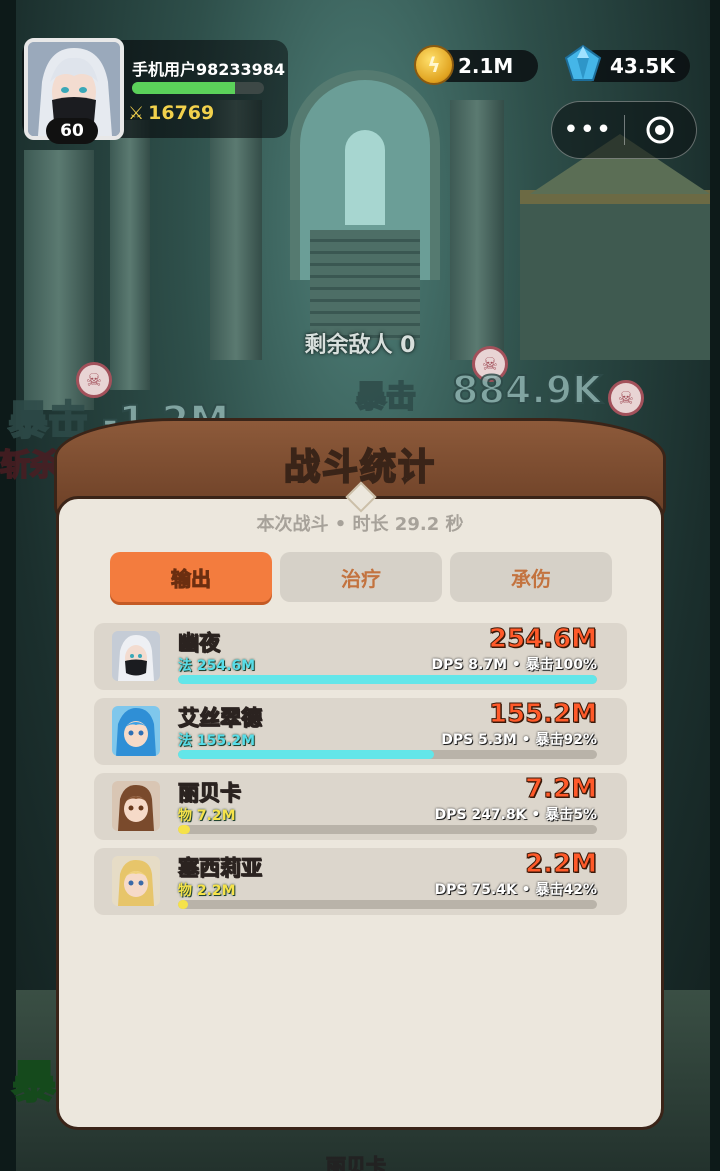  I want to click on floating-combat-text: 暴击, so click(386, 397).